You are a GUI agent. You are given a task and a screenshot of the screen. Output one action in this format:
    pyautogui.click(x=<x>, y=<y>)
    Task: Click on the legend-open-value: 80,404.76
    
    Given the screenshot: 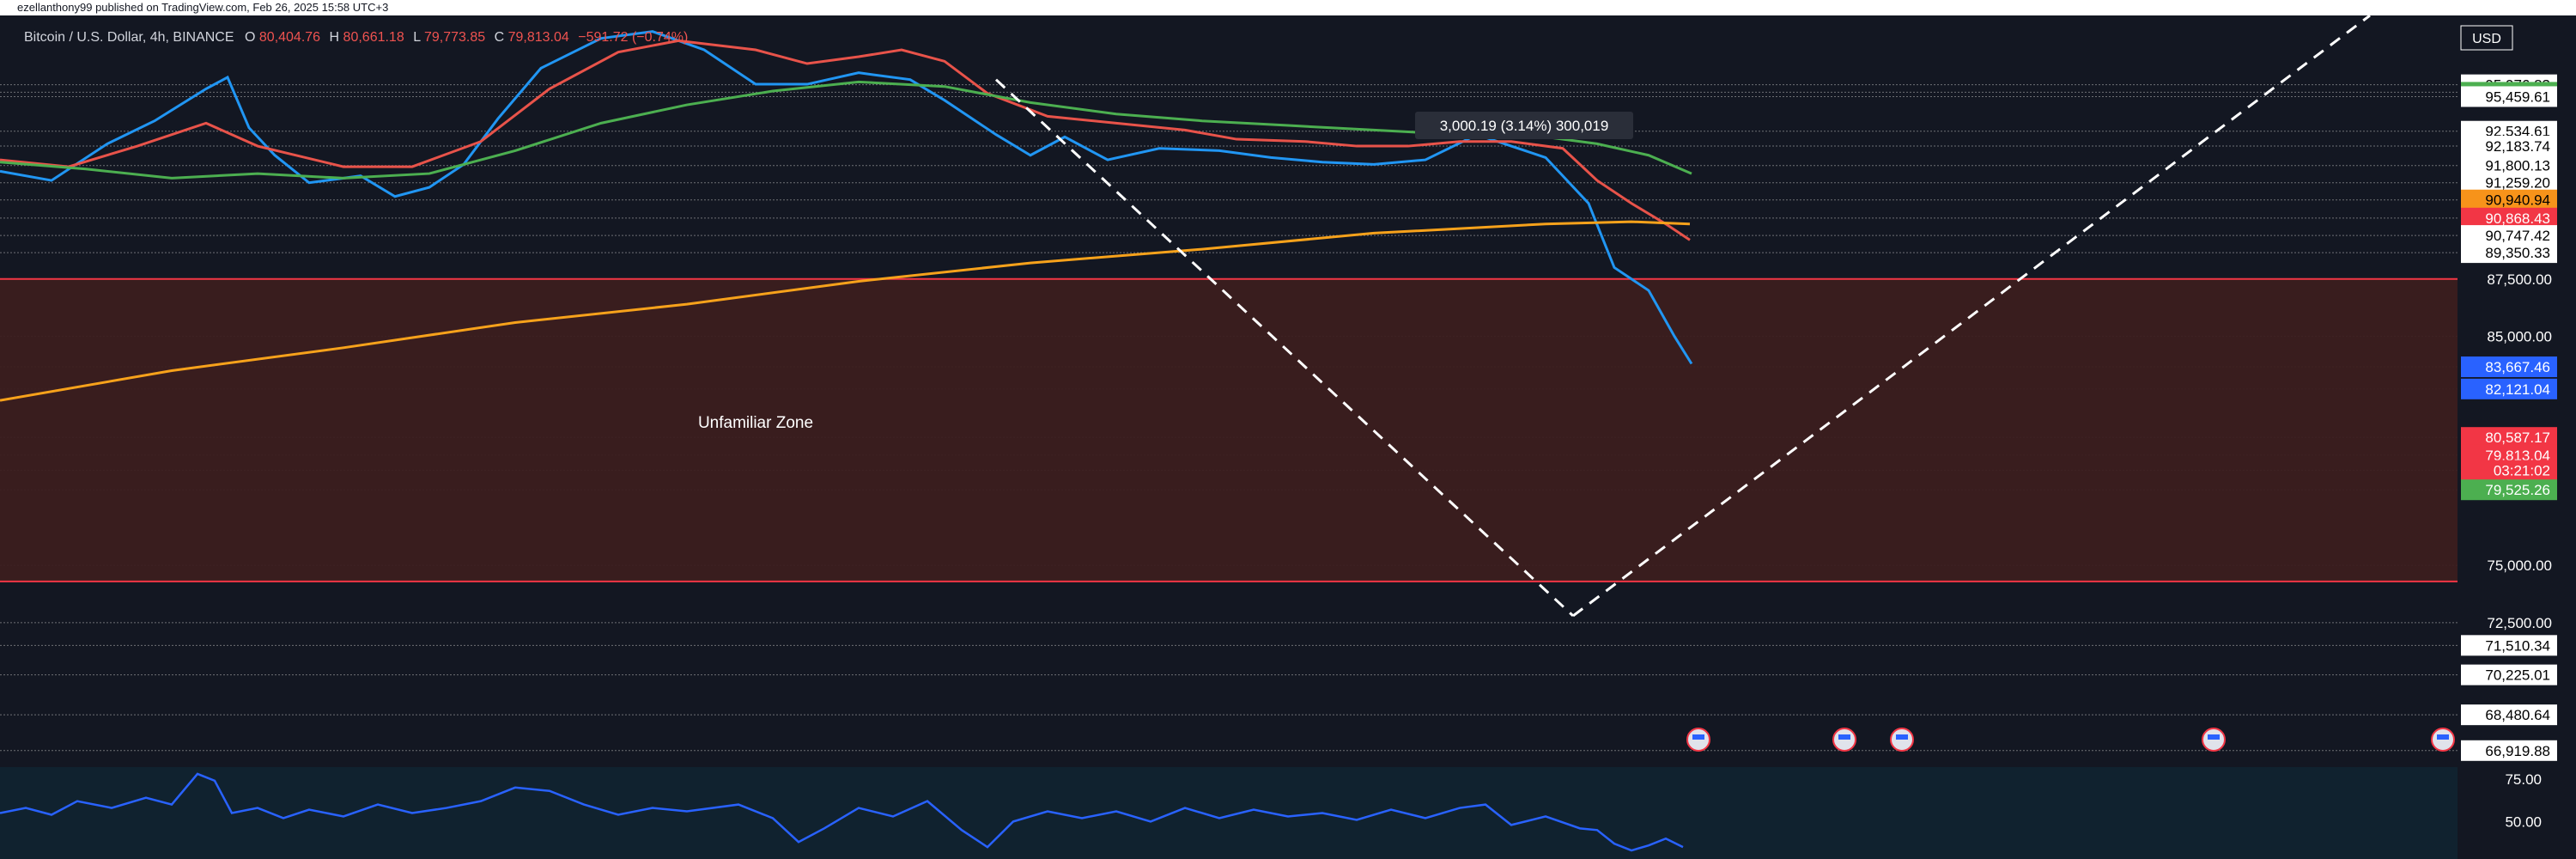 What is the action you would take?
    pyautogui.click(x=290, y=37)
    